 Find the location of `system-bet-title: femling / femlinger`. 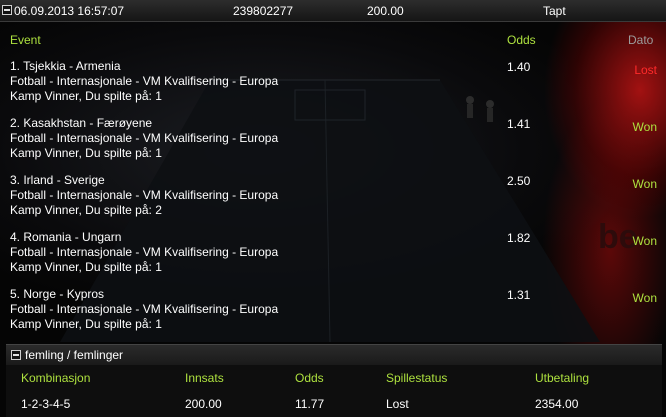

system-bet-title: femling / femlinger is located at coordinates (74, 355).